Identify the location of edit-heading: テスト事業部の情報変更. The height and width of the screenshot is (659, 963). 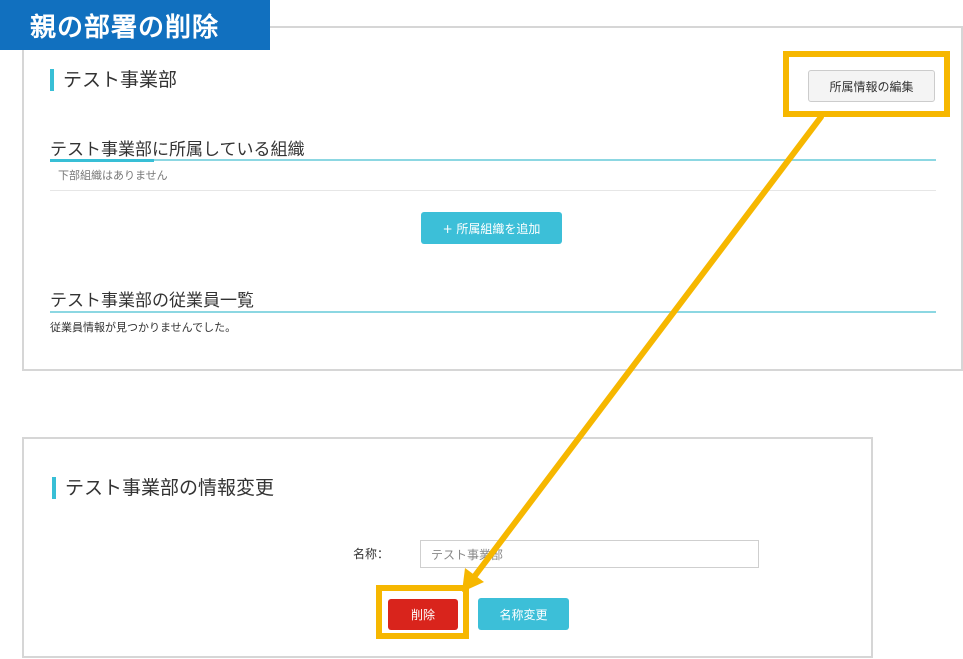
(163, 488).